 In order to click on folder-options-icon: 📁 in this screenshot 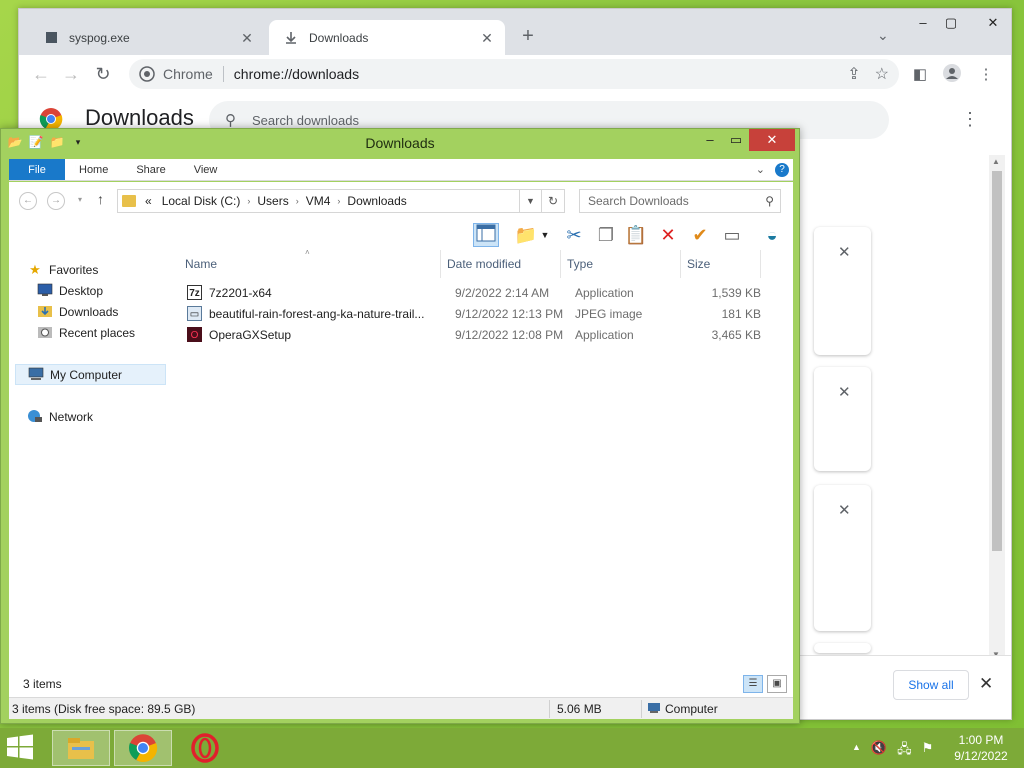, I will do `click(526, 235)`.